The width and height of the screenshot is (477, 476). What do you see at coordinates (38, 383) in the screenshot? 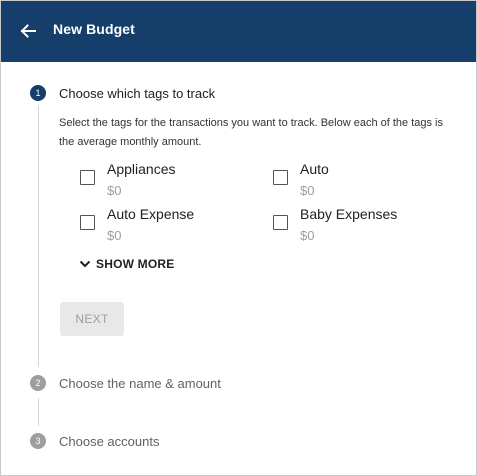
I see `step-2-indicator: 2` at bounding box center [38, 383].